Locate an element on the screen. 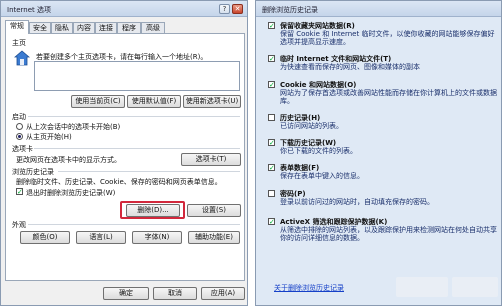  title-bar: Internet 选项 ? ✕ is located at coordinates (124, 9).